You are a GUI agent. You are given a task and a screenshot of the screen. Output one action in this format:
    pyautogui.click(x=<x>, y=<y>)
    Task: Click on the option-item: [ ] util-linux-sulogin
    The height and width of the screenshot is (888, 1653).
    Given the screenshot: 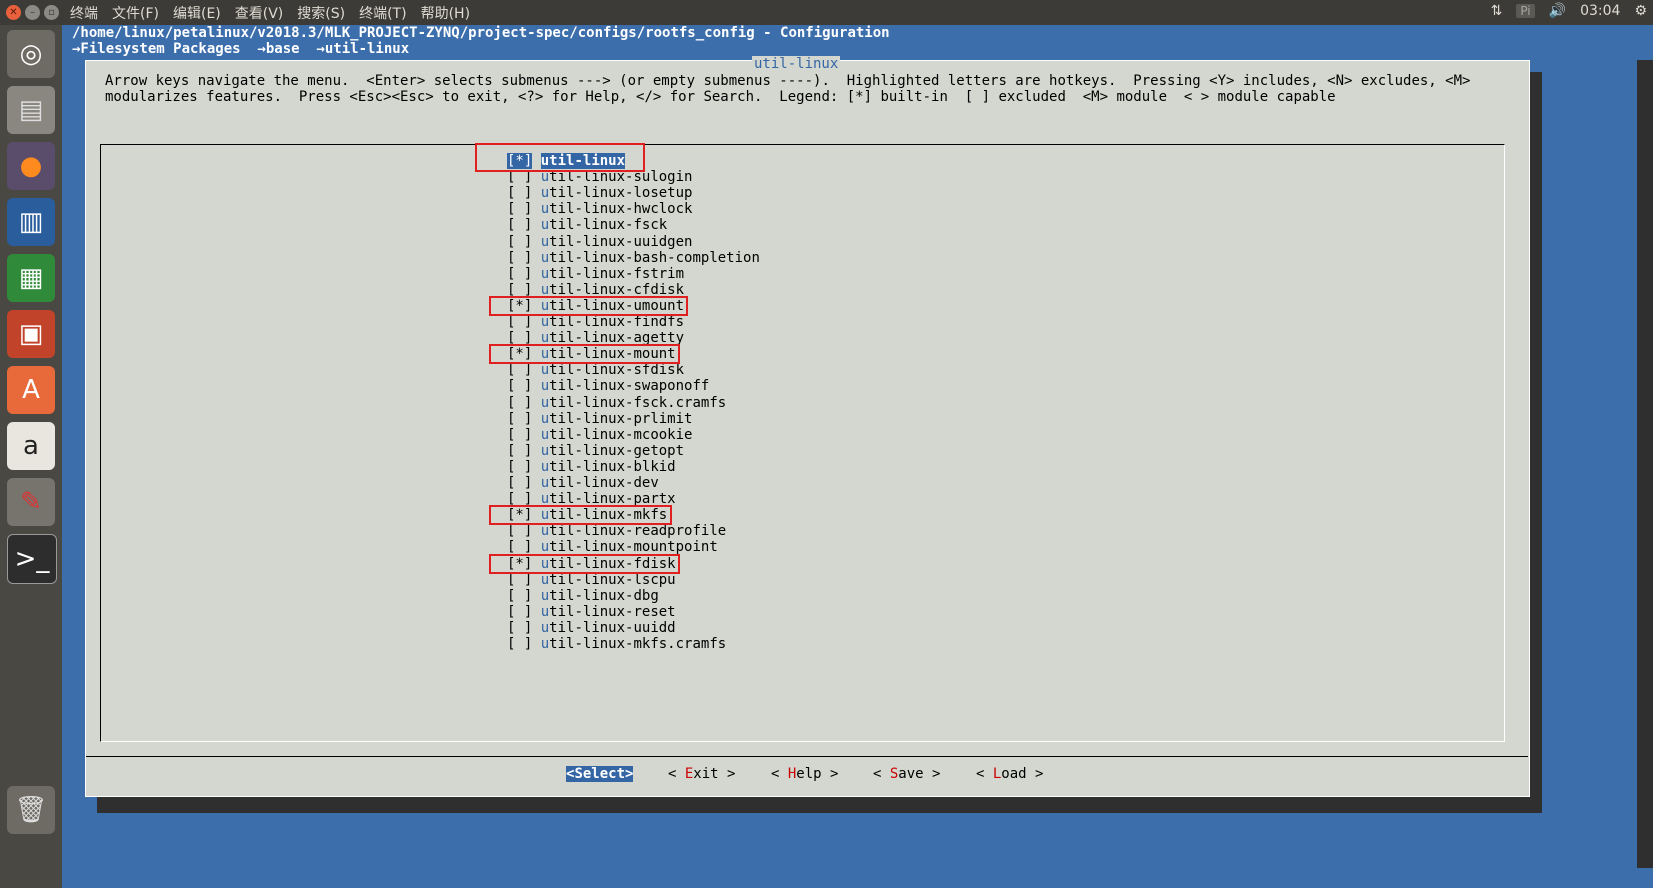 What is the action you would take?
    pyautogui.click(x=599, y=177)
    